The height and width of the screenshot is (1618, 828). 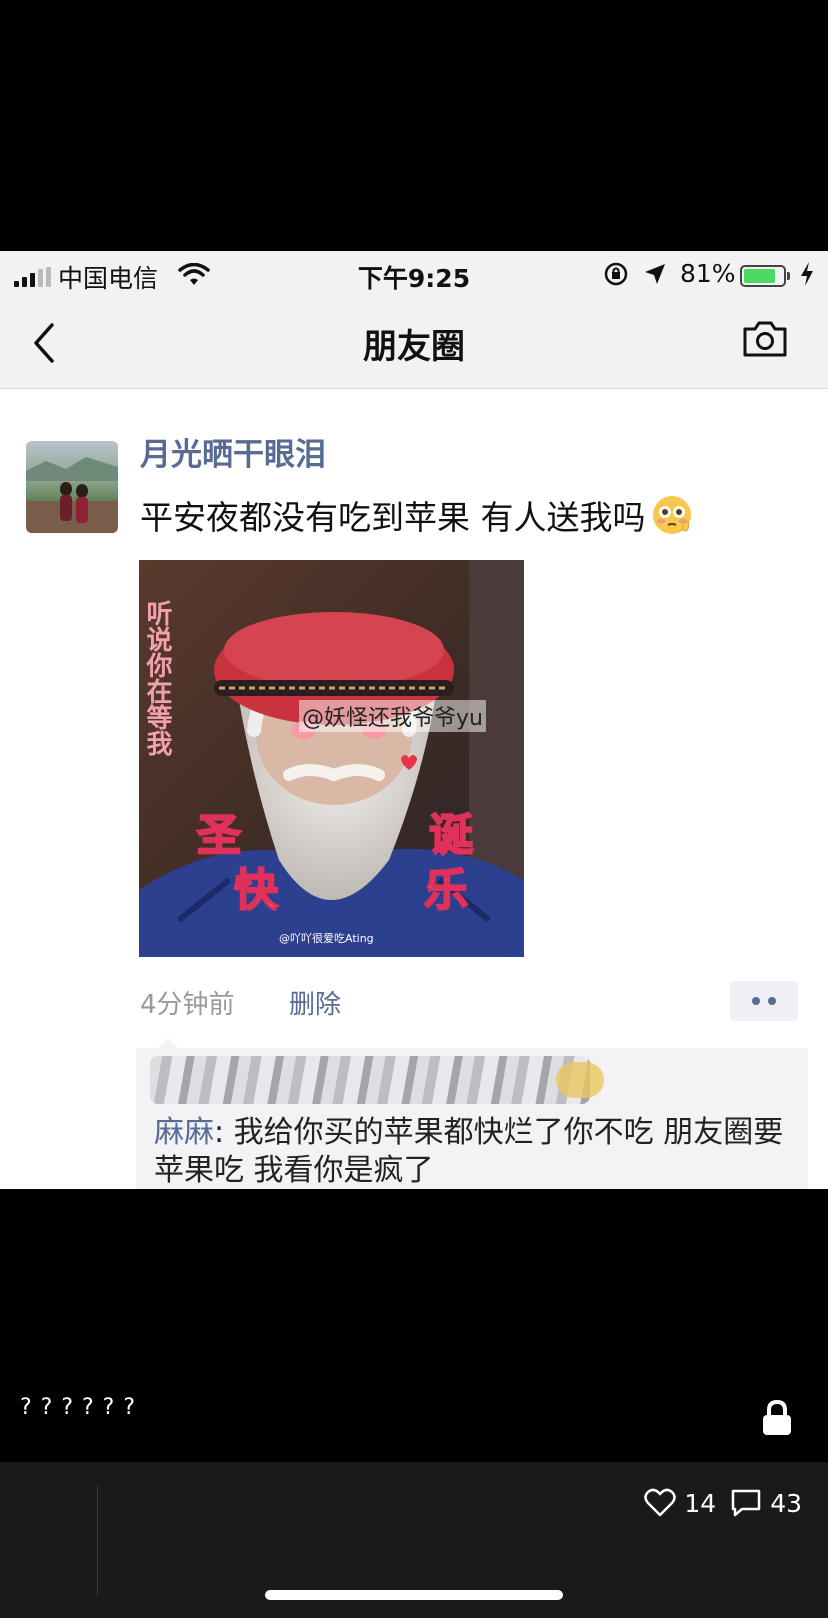 I want to click on home-indicator, so click(x=414, y=1595).